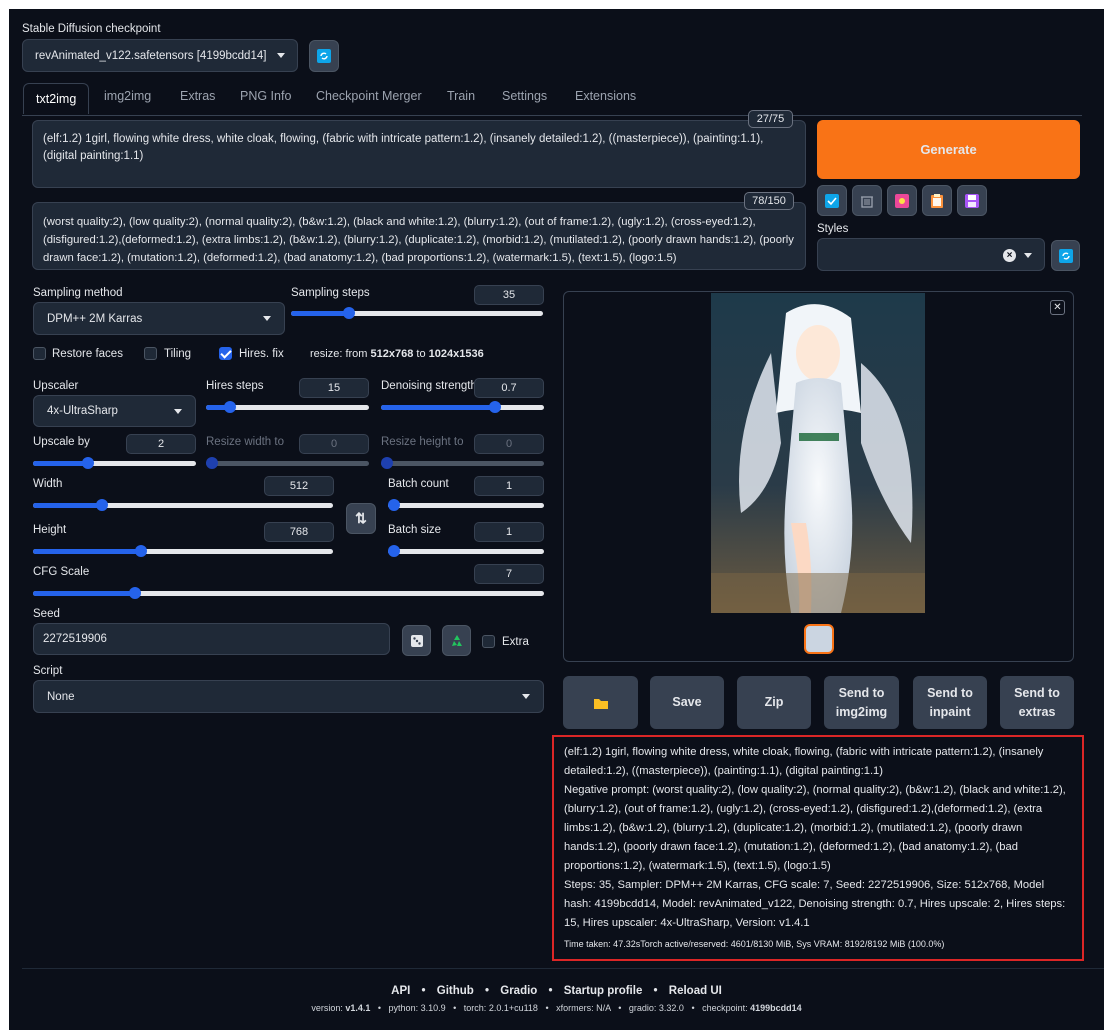  What do you see at coordinates (328, 1008) in the screenshot?
I see `version-key: version:` at bounding box center [328, 1008].